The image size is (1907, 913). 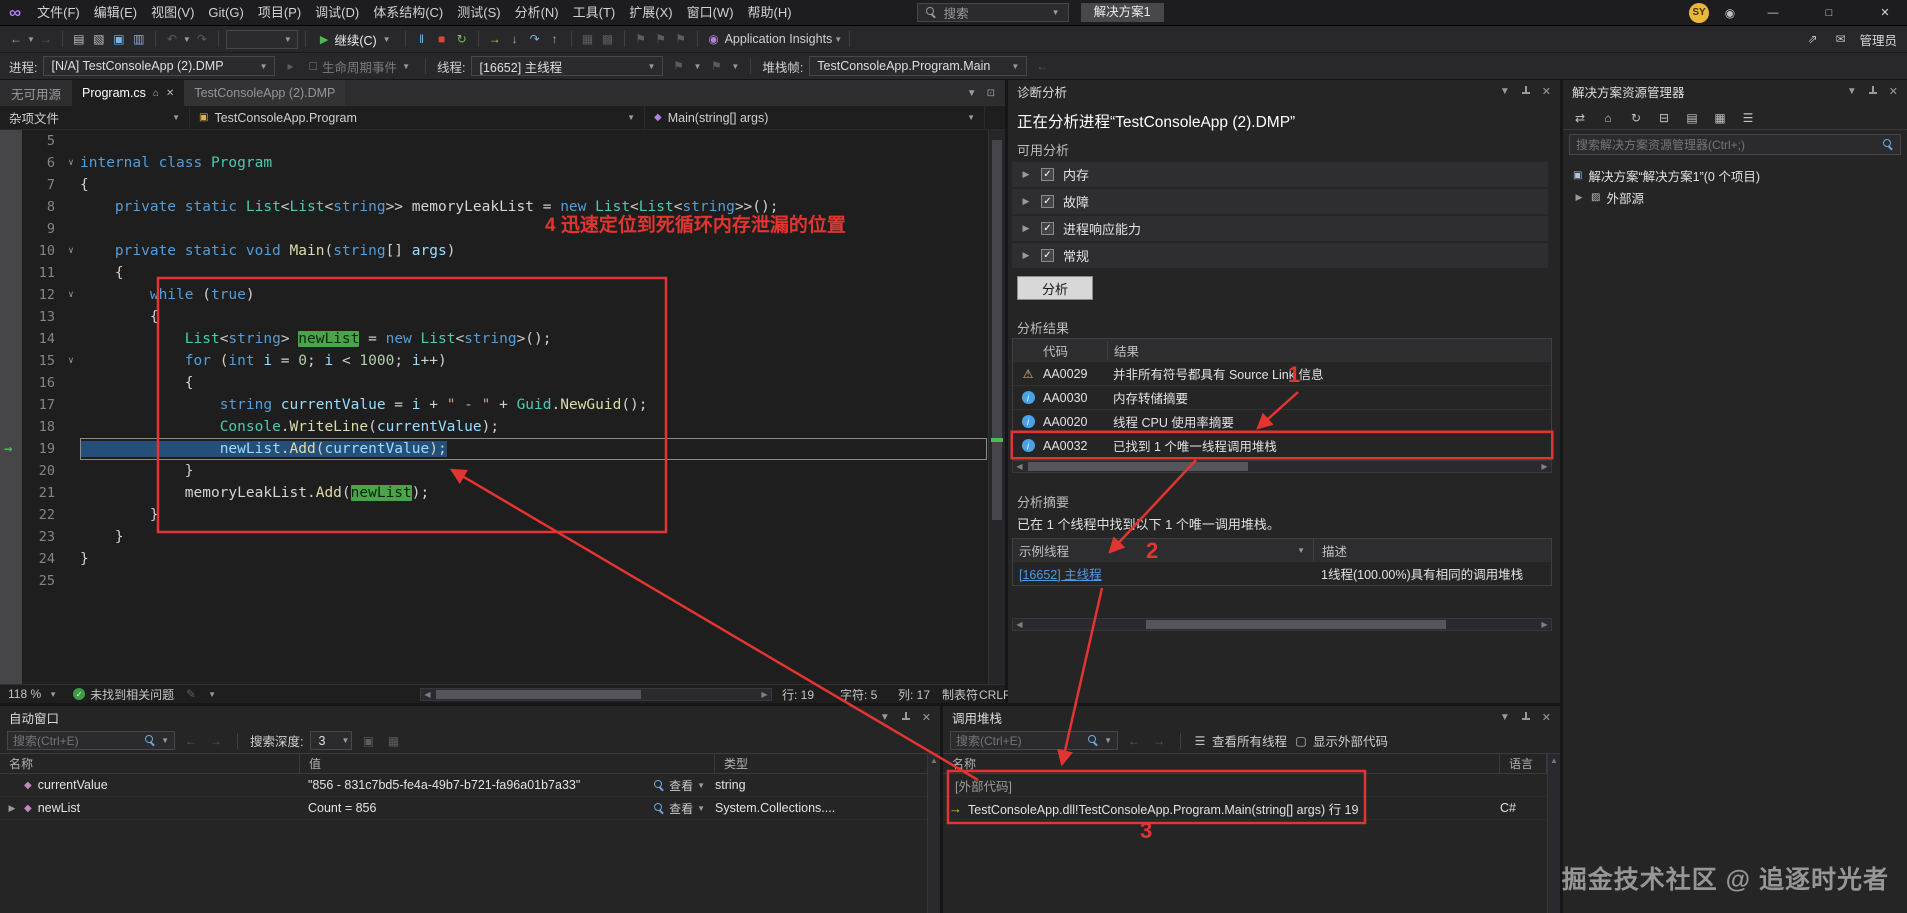 What do you see at coordinates (596, 694) in the screenshot?
I see `editor-horizontal-scrollbar: ◀ ▶` at bounding box center [596, 694].